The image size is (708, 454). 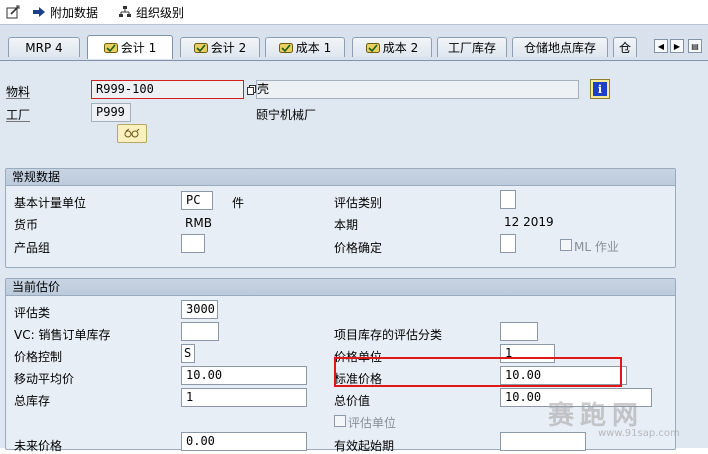 What do you see at coordinates (527, 353) in the screenshot?
I see `price-unit-field: 1` at bounding box center [527, 353].